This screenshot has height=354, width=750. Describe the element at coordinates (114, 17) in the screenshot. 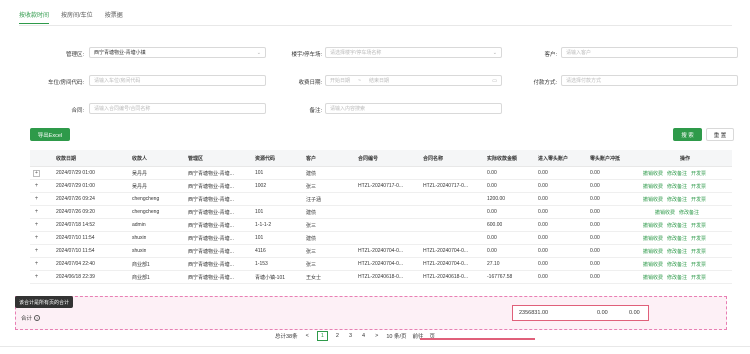

I see `tab-by-invoice: 按票据` at that location.